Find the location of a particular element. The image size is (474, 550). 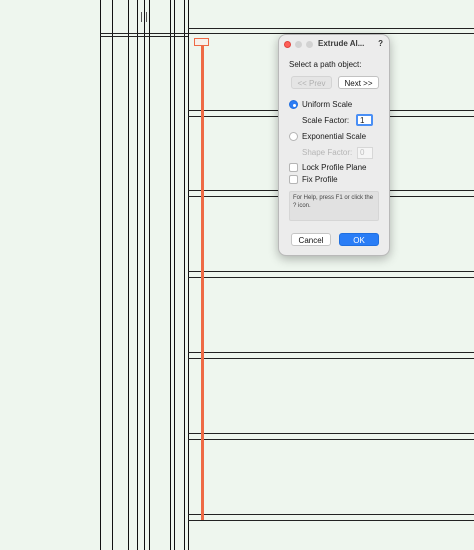

uniform-scale-radio is located at coordinates (293, 104).